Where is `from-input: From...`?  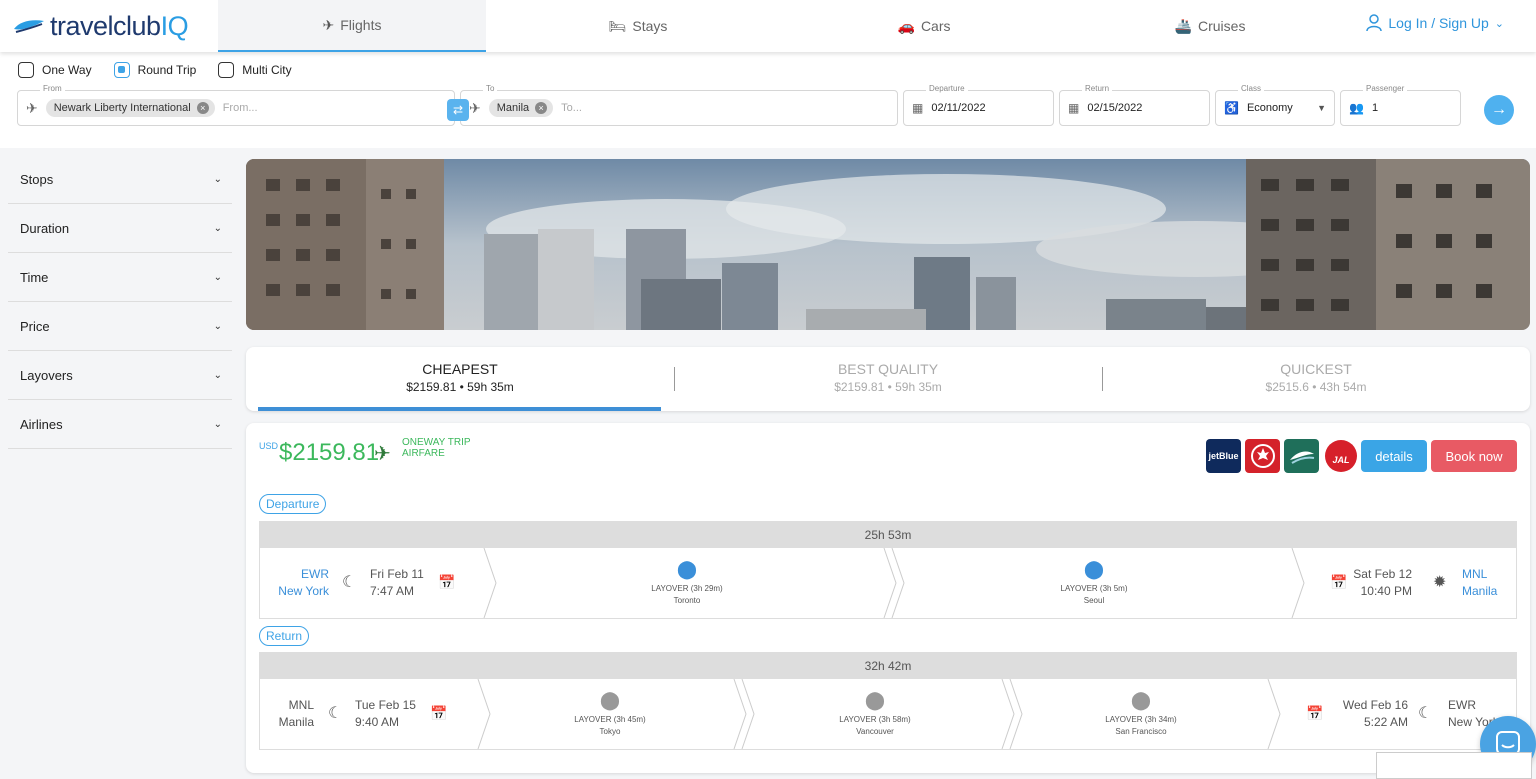
from-input: From... is located at coordinates (240, 108).